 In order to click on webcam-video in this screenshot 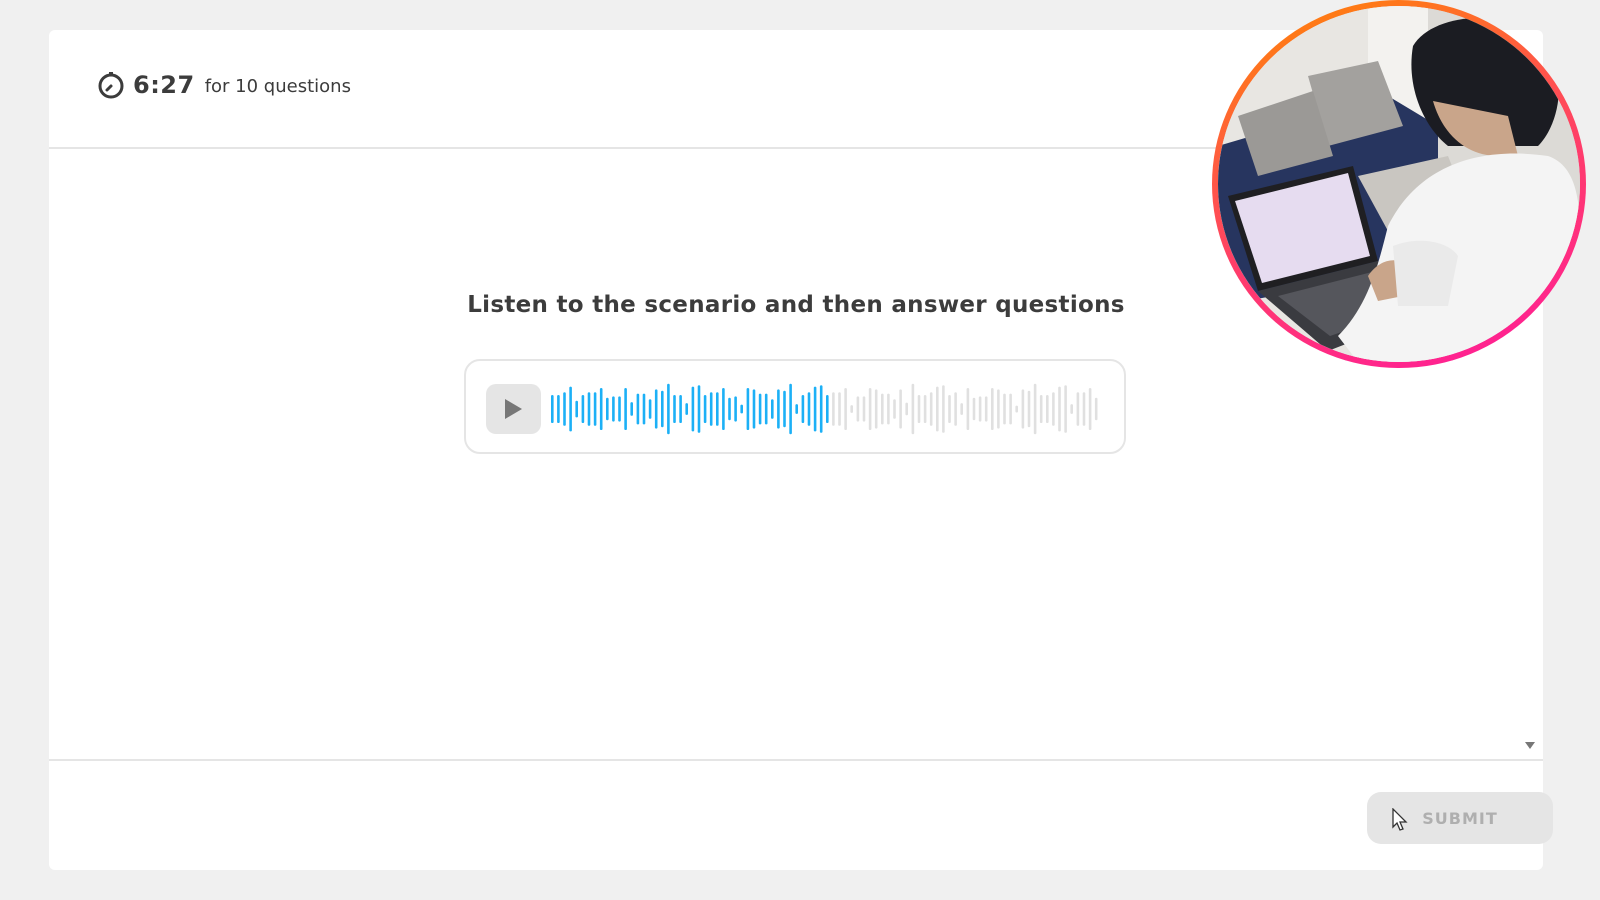, I will do `click(1399, 184)`.